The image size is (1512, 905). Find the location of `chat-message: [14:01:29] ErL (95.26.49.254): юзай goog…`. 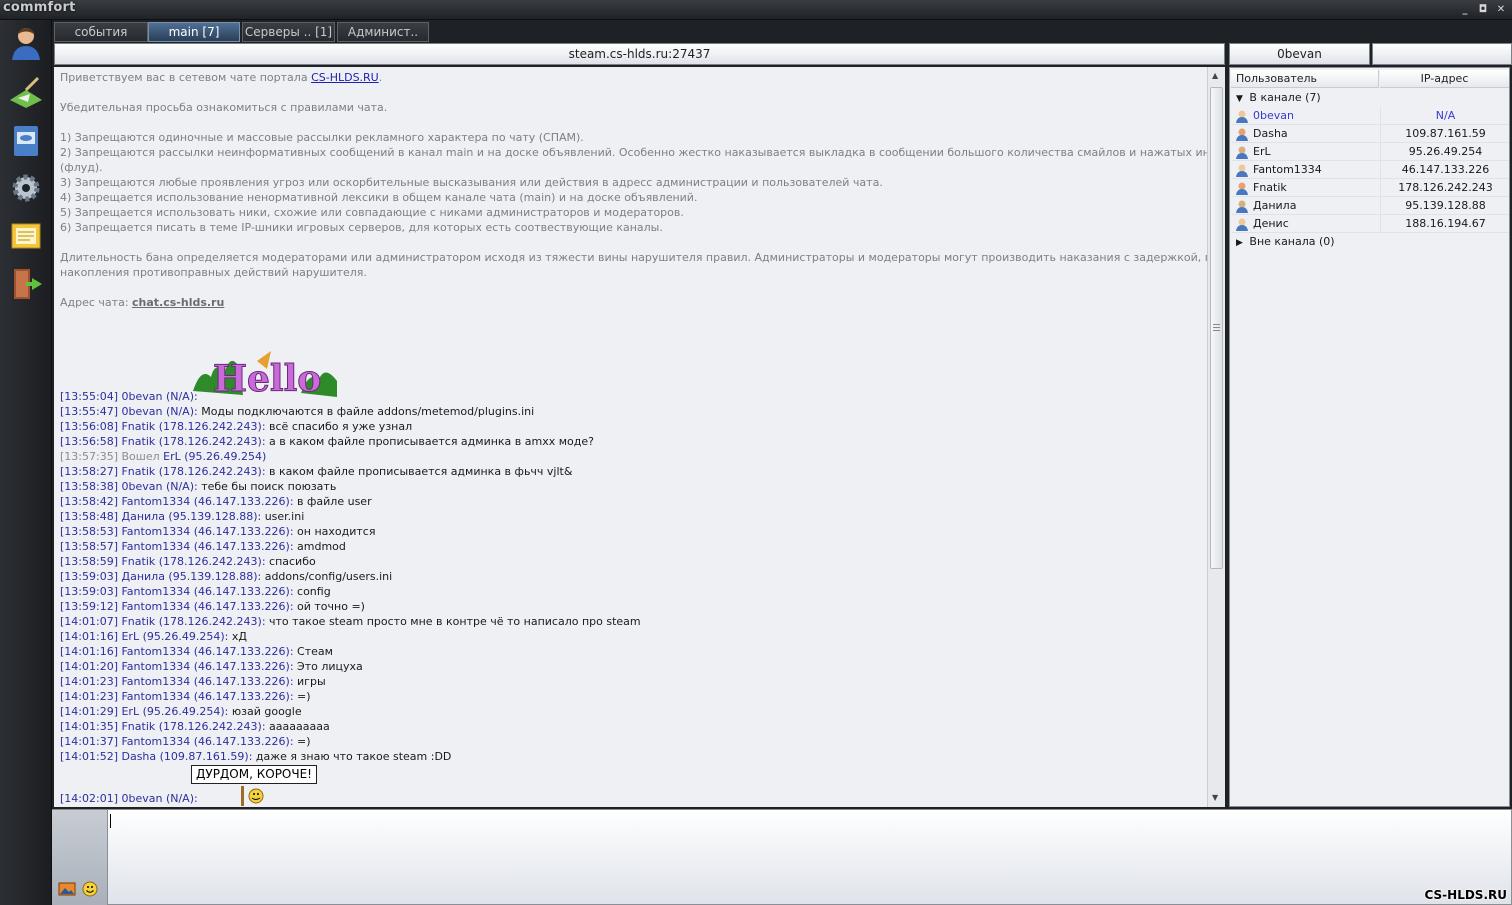

chat-message: [14:01:29] ErL (95.26.49.254): юзай goog… is located at coordinates (181, 711).